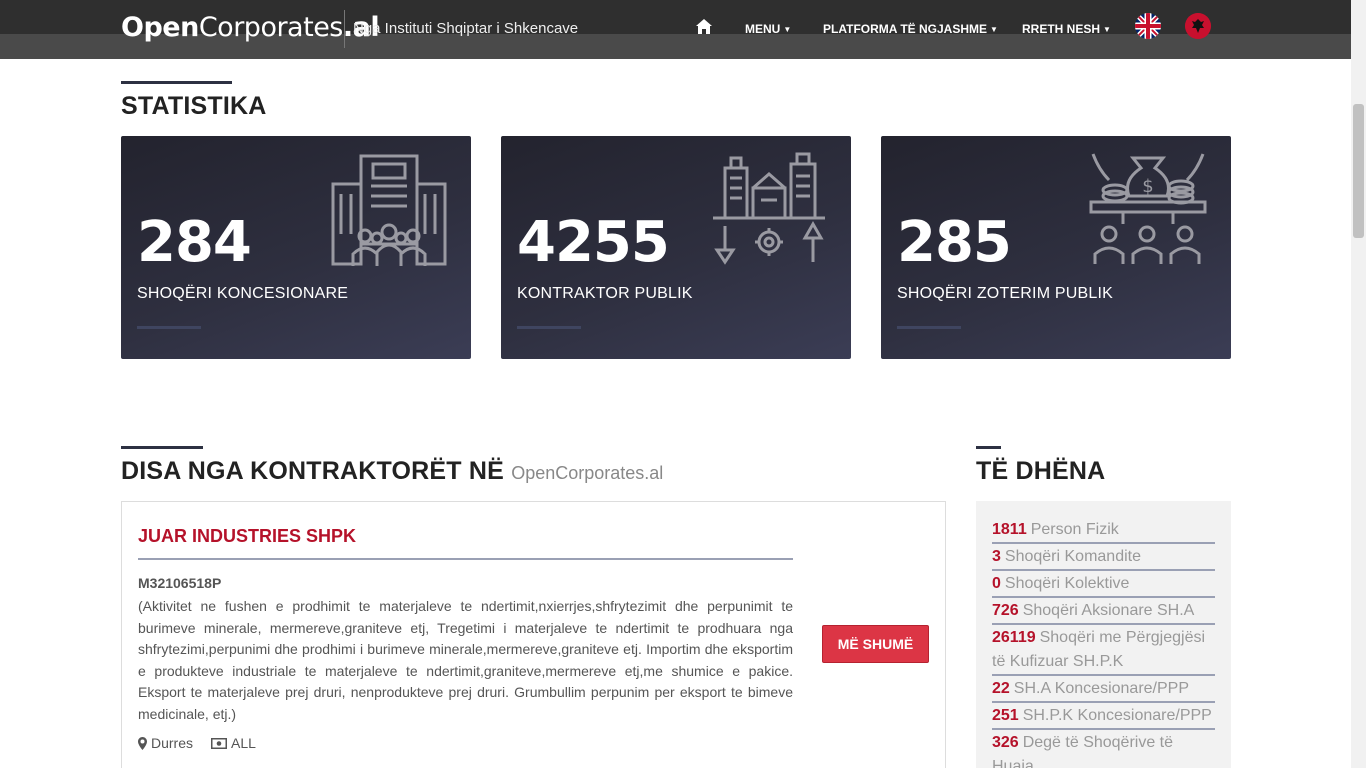 The height and width of the screenshot is (768, 1366). I want to click on stat-card-kontraktor: 4255 KONTRAKTOR PUBLIK, so click(676, 247).